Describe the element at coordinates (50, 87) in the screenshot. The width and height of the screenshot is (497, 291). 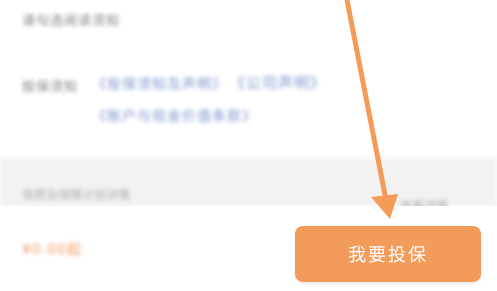
I see `clauses-label: 投保须知` at that location.